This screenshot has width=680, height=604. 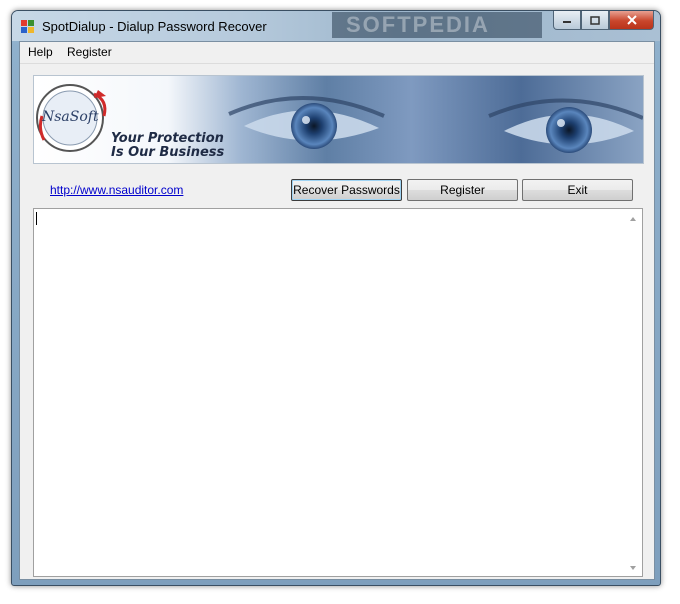 I want to click on banner-image: NsaSoft Your Protection Is Our Business, so click(x=338, y=119).